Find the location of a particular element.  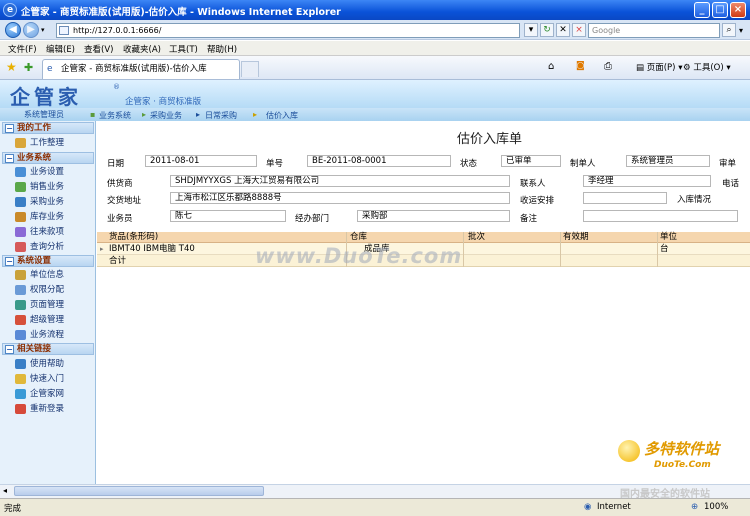

admin-icon is located at coordinates (20, 320).